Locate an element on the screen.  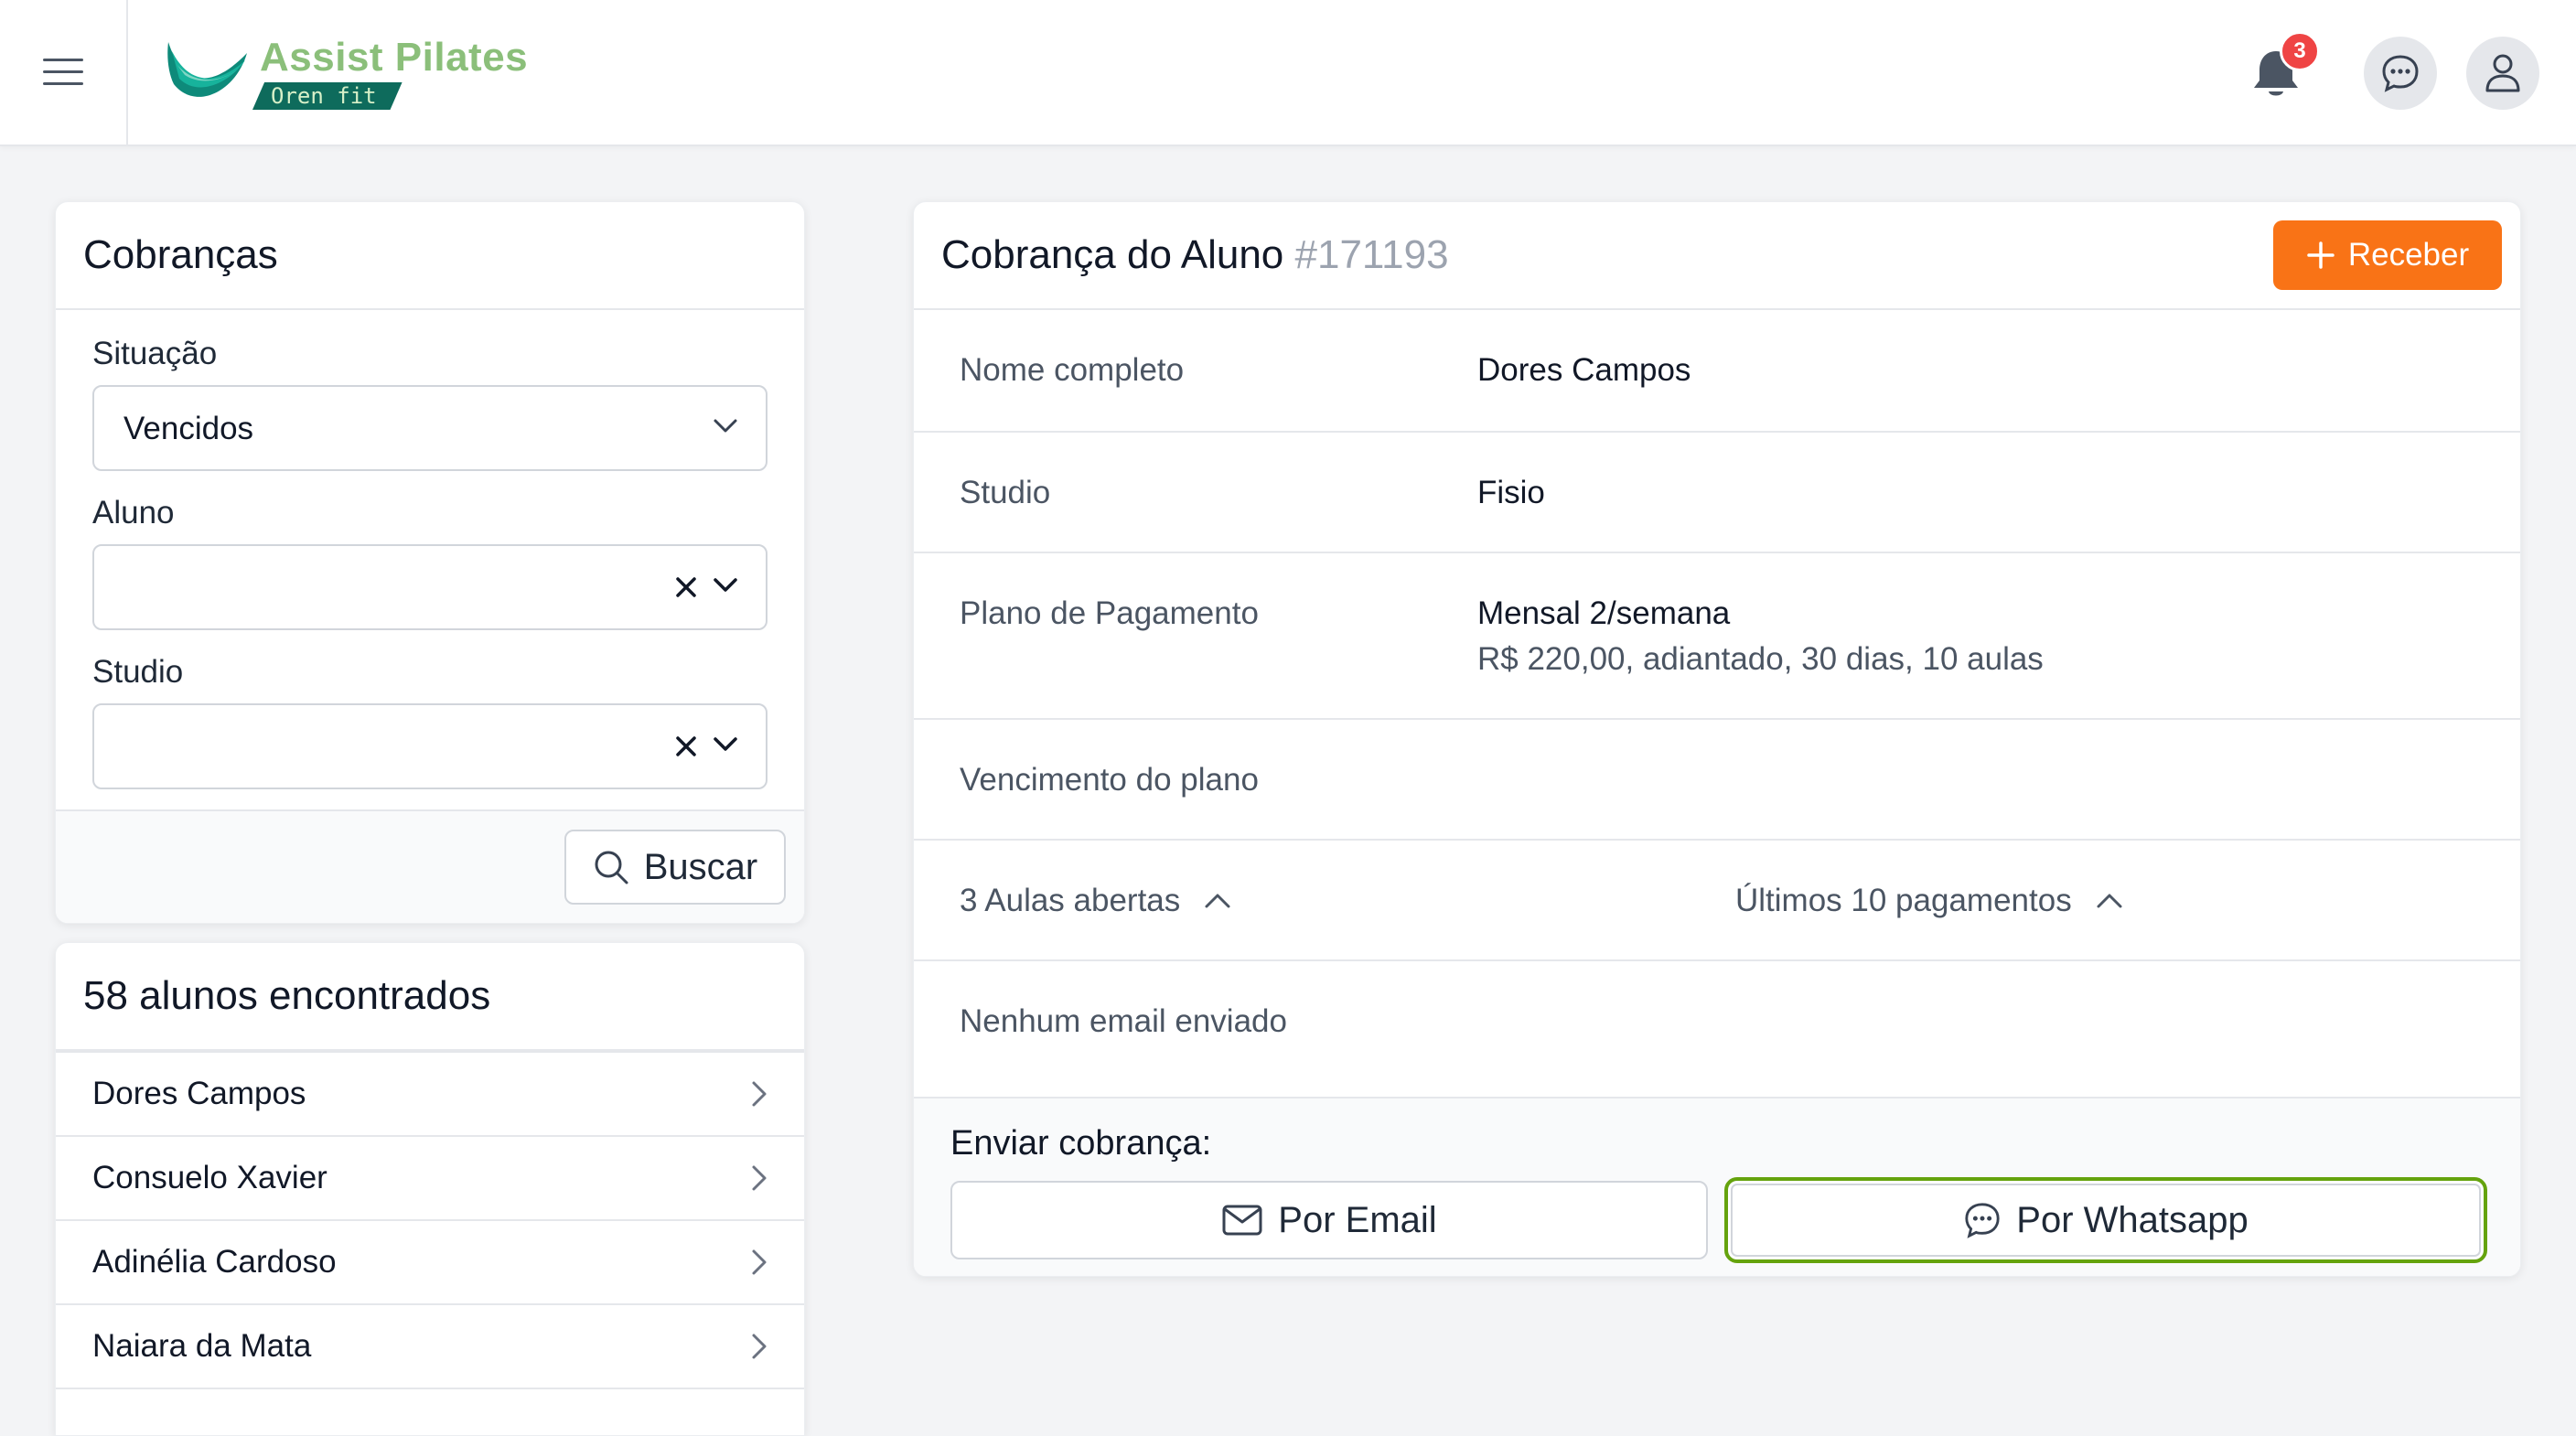
aulas-toggle-label: 3 Aulas abertas is located at coordinates (1070, 900).